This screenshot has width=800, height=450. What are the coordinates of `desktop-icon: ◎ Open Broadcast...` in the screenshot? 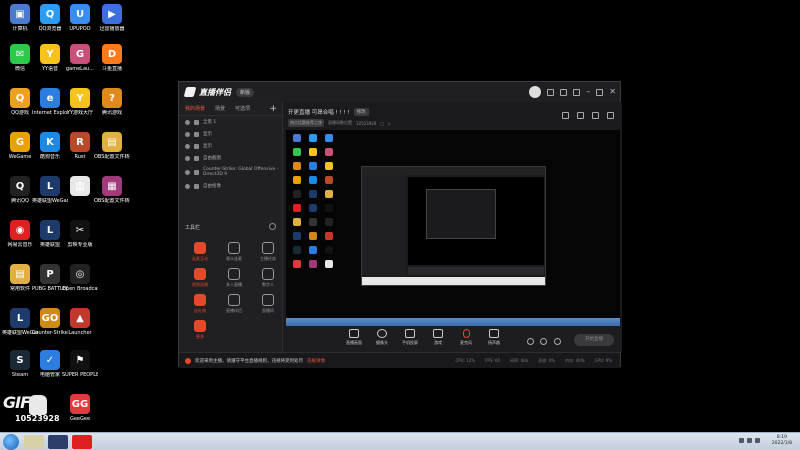 It's located at (80, 283).